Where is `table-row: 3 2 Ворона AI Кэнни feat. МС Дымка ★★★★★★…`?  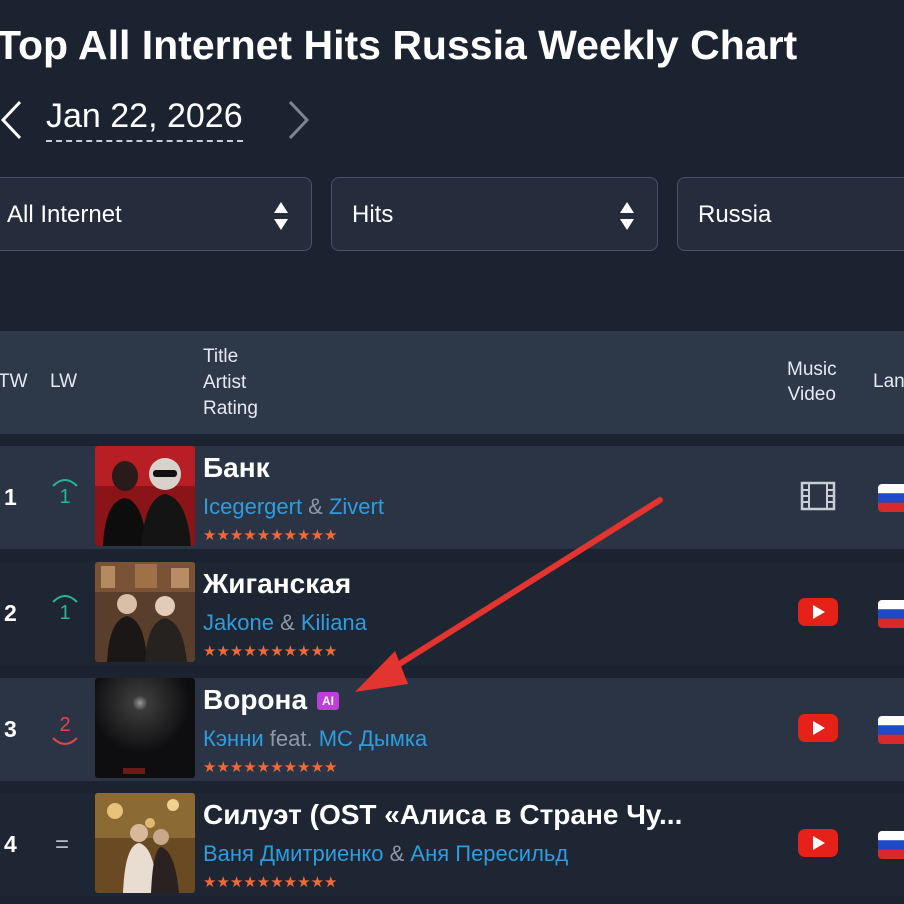 table-row: 3 2 Ворона AI Кэнни feat. МС Дымка ★★★★★★… is located at coordinates (452, 729).